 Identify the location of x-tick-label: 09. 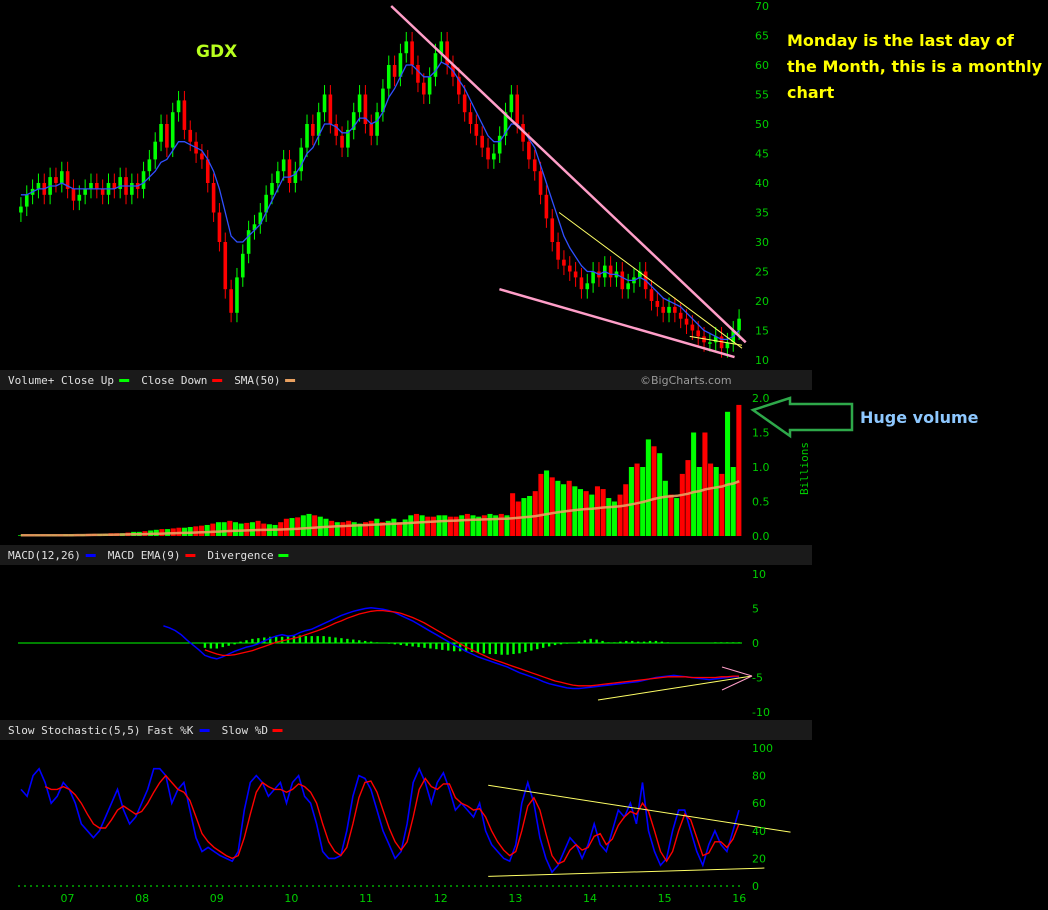
(217, 898).